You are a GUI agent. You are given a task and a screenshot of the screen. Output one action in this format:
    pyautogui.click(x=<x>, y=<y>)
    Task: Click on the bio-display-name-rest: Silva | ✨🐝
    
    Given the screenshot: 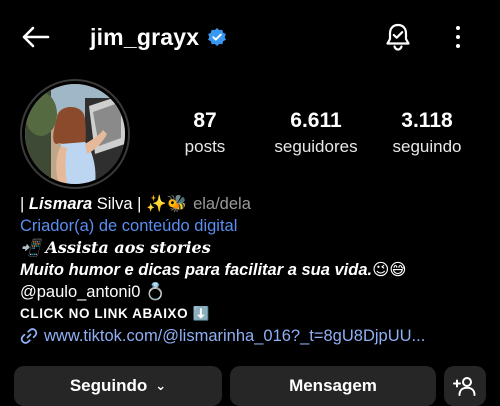 What is the action you would take?
    pyautogui.click(x=140, y=204)
    